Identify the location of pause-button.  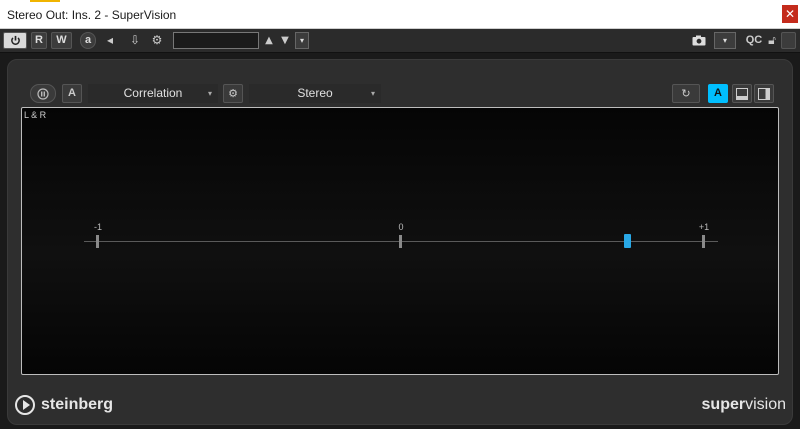
(43, 93).